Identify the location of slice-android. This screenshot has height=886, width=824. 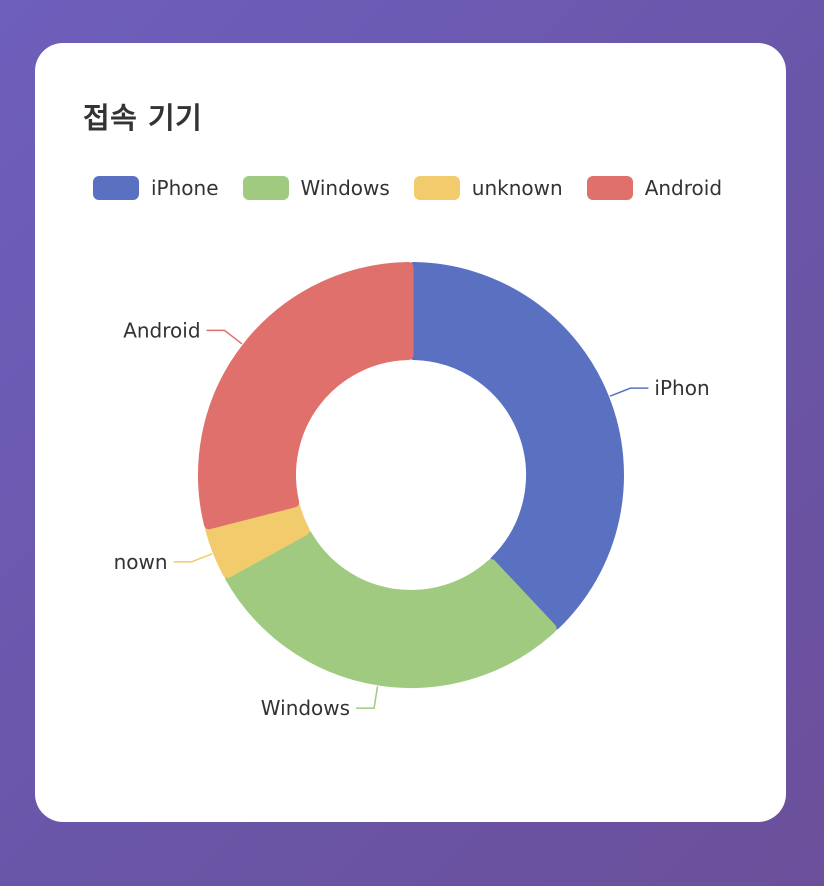
(306, 396).